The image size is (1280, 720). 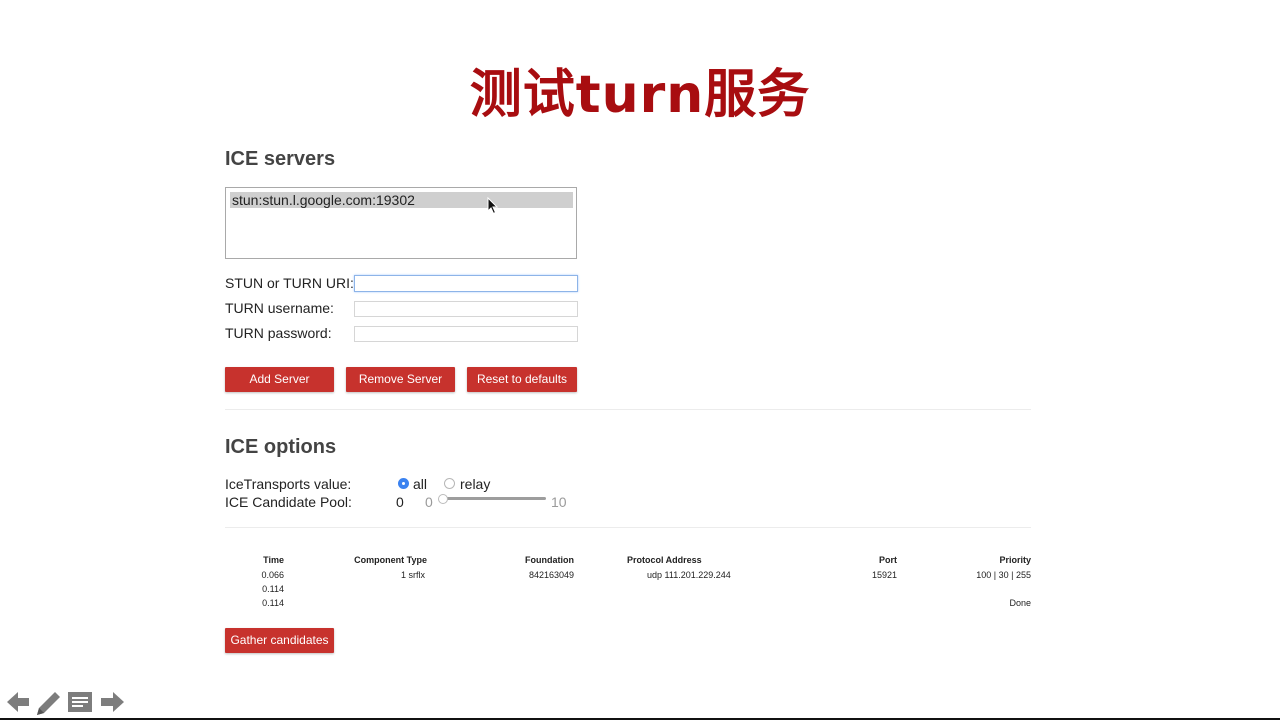 I want to click on ice-transports-label: IceTransports value:, so click(x=288, y=484).